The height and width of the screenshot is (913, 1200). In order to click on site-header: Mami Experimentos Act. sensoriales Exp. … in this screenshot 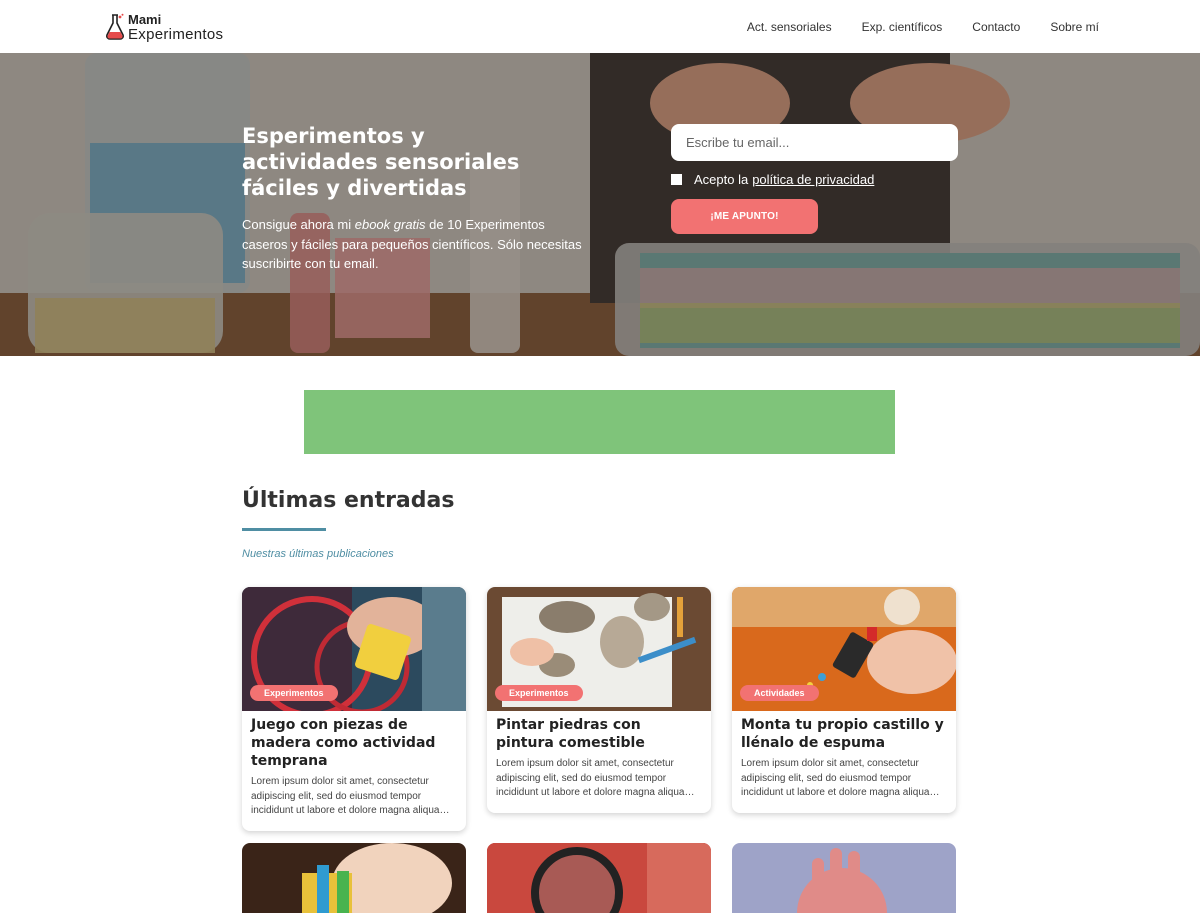, I will do `click(600, 27)`.